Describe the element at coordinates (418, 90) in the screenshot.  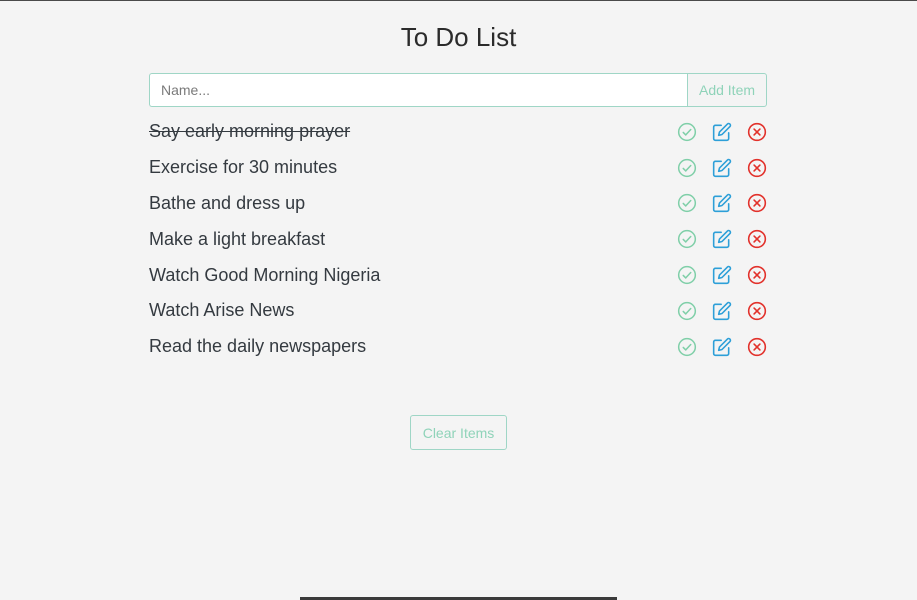
I see `name-input` at that location.